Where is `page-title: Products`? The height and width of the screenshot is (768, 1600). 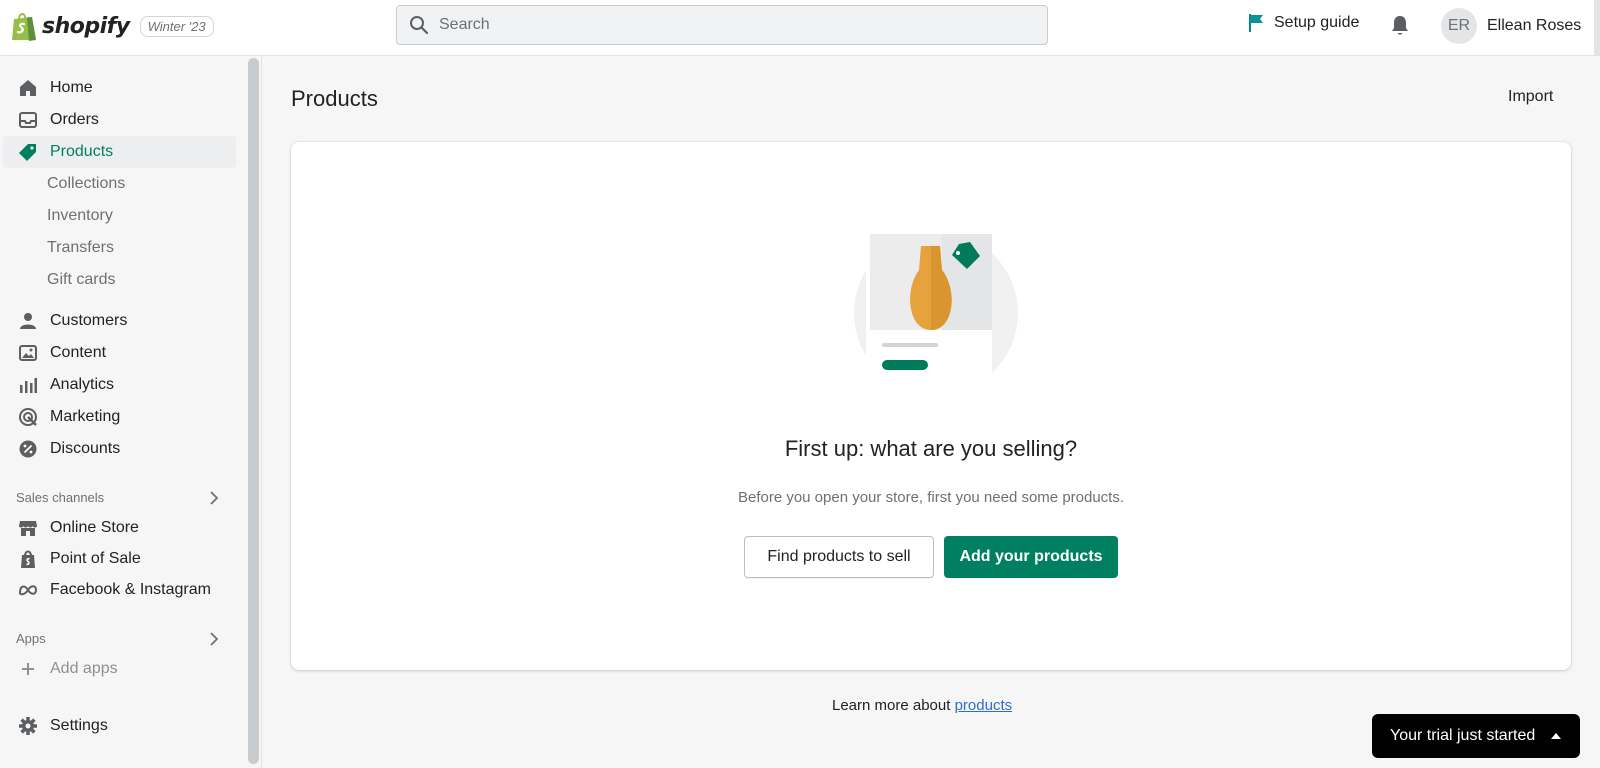
page-title: Products is located at coordinates (334, 98).